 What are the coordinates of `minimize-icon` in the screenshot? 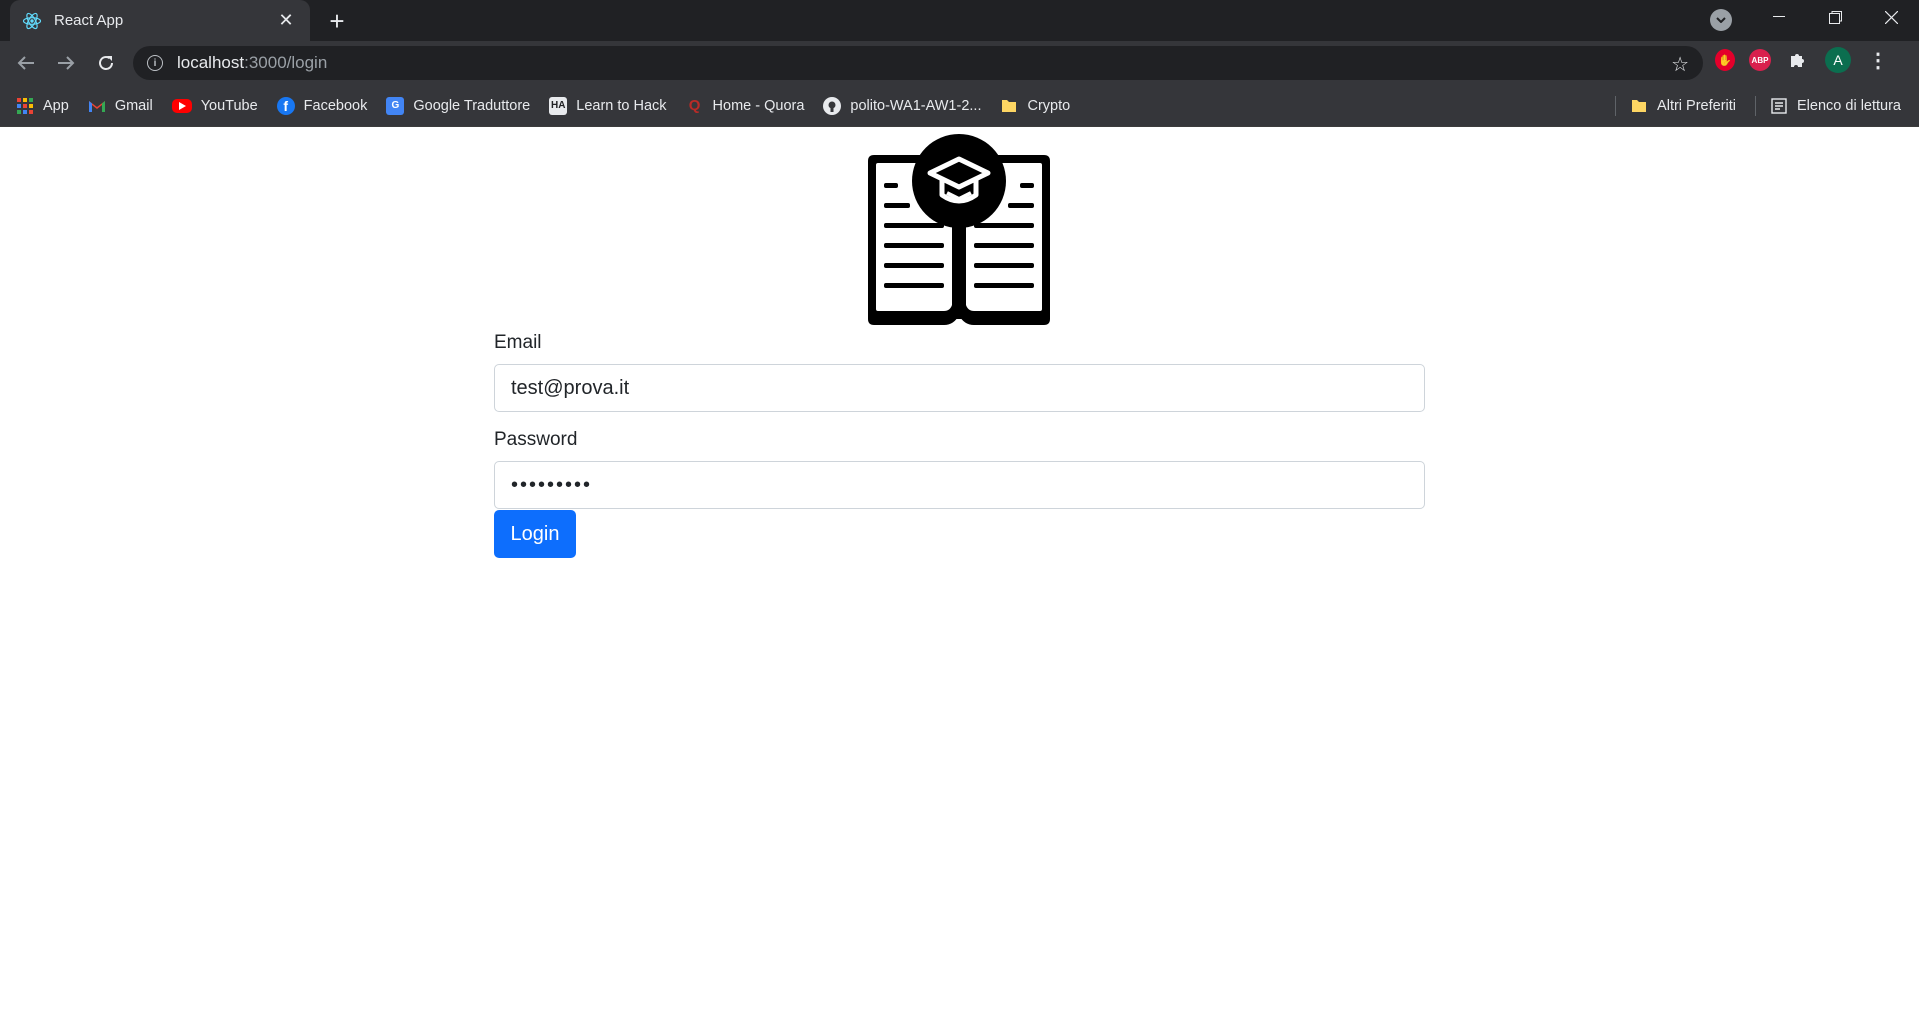 It's located at (1779, 17).